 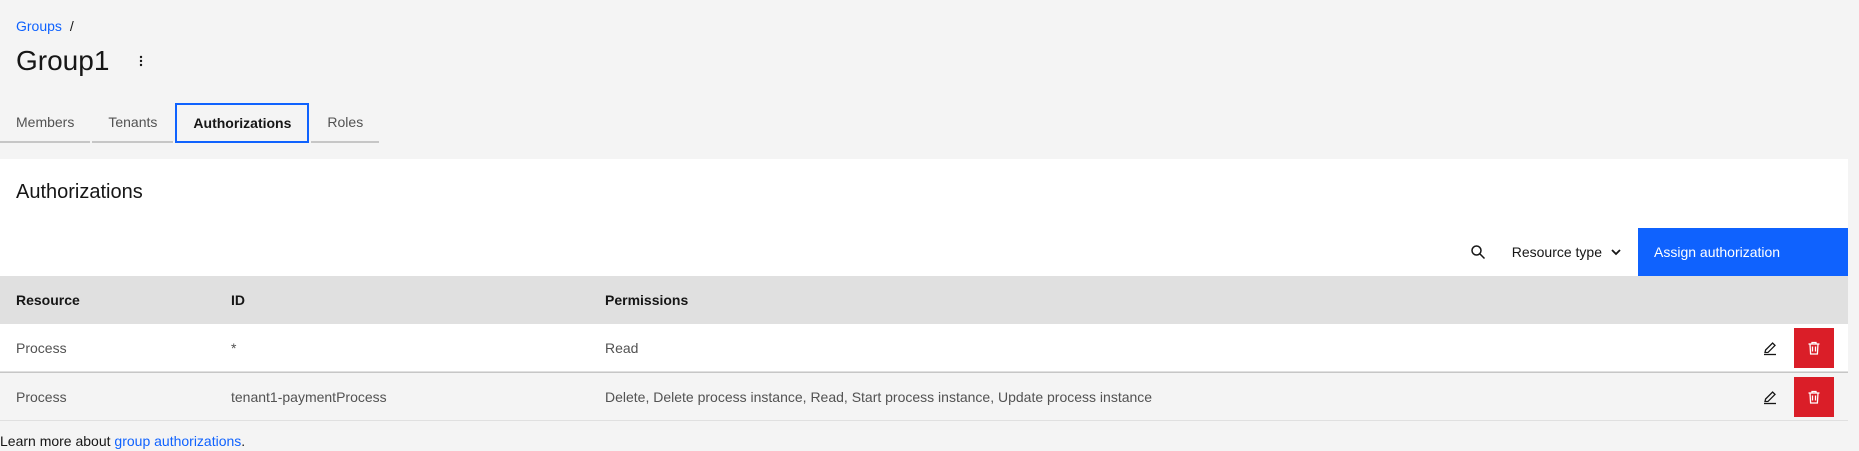 What do you see at coordinates (309, 396) in the screenshot?
I see `cell-id: tenant1-paymentProcess` at bounding box center [309, 396].